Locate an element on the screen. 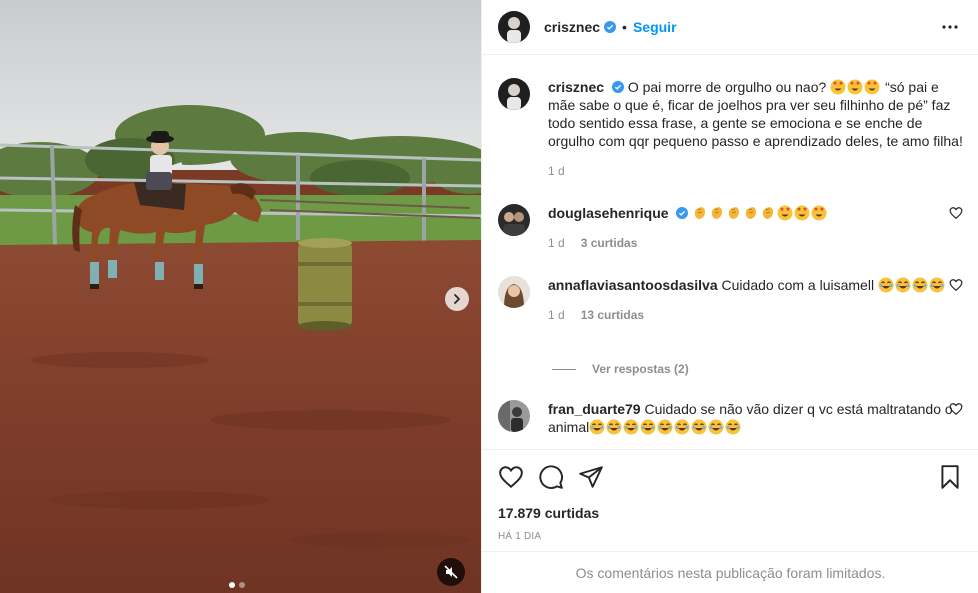 The height and width of the screenshot is (593, 978). carousel-next-button is located at coordinates (457, 299).